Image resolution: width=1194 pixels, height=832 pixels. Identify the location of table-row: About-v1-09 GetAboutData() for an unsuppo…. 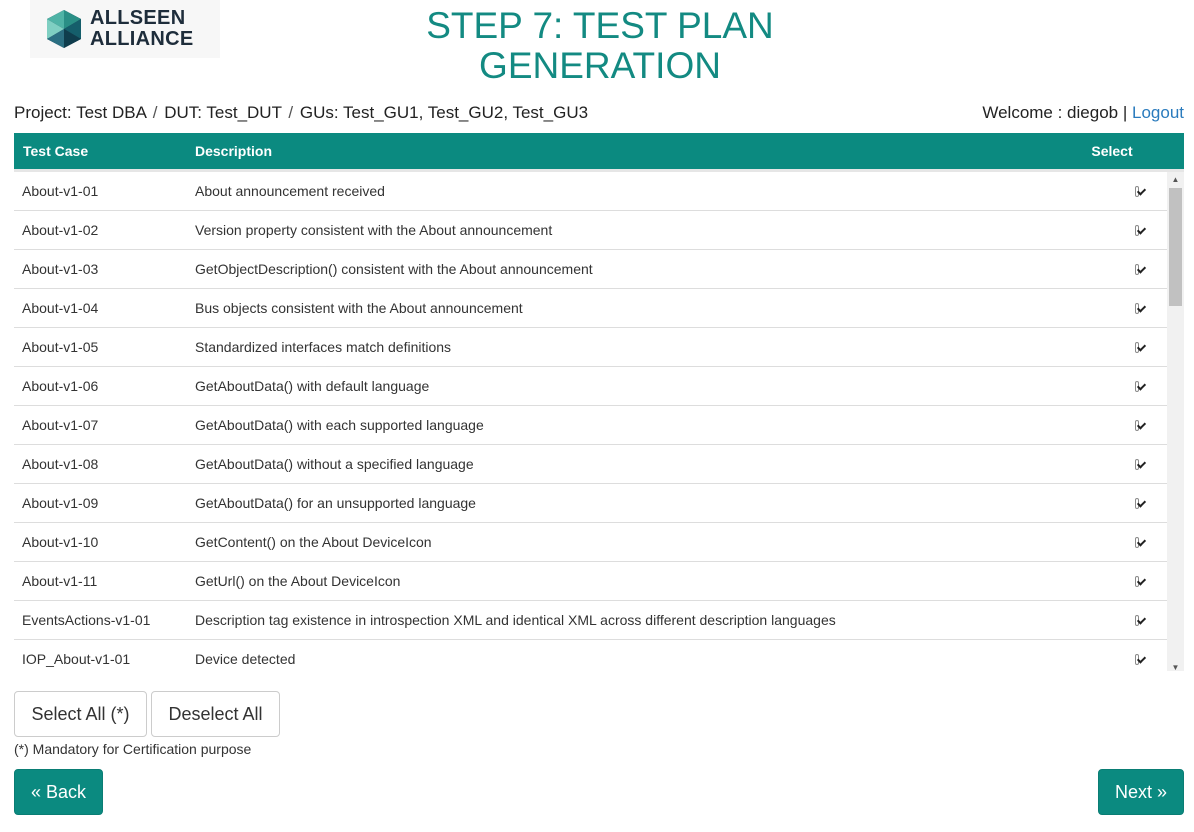
(590, 503).